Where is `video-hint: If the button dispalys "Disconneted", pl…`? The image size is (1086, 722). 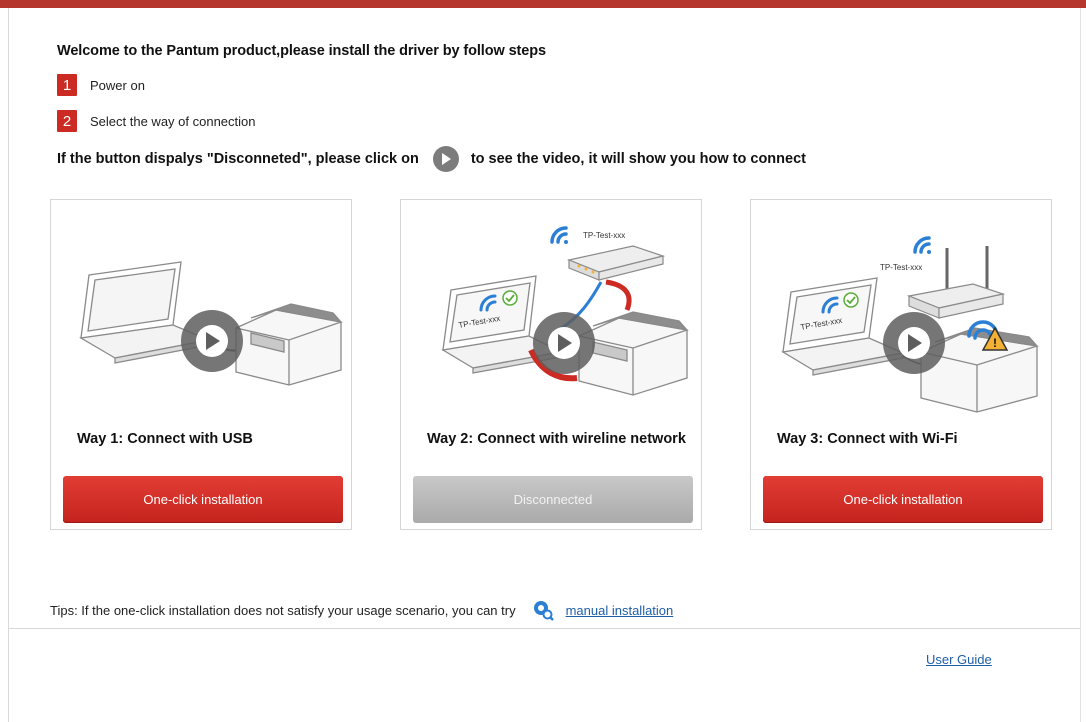
video-hint: If the button dispalys "Disconneted", pl… is located at coordinates (431, 159).